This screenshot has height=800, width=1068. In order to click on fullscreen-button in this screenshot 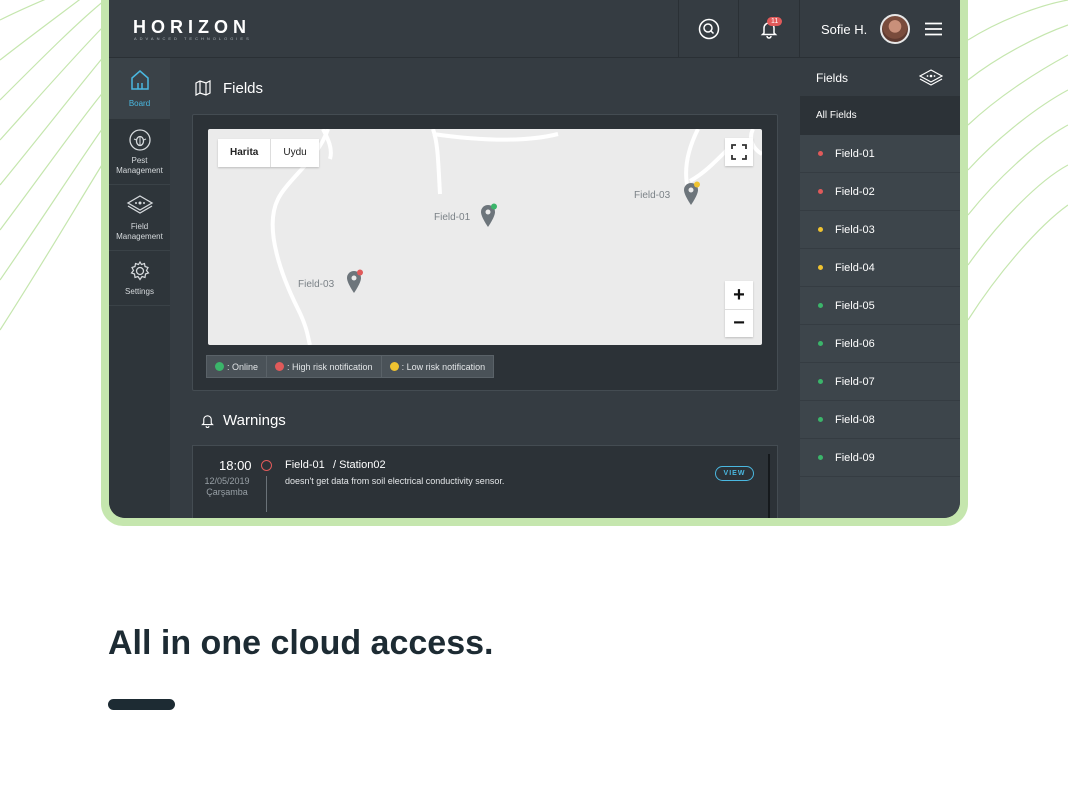, I will do `click(739, 152)`.